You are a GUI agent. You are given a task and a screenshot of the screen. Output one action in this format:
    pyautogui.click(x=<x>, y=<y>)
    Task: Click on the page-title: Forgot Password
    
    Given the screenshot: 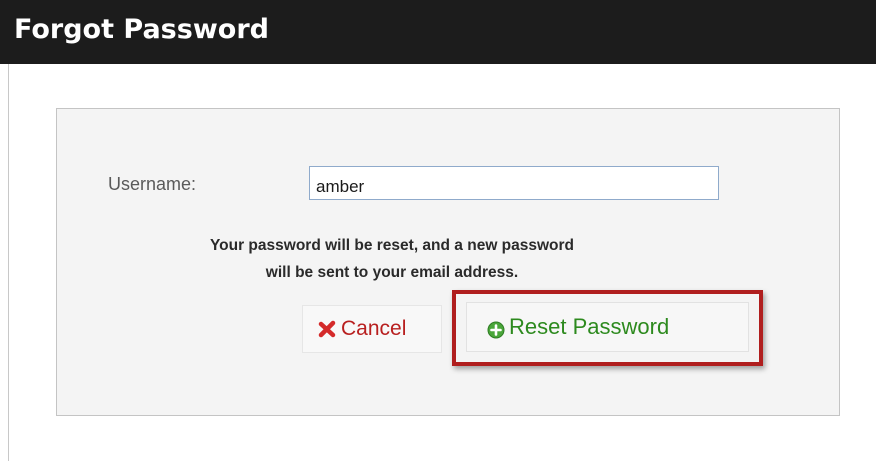 What is the action you would take?
    pyautogui.click(x=141, y=29)
    